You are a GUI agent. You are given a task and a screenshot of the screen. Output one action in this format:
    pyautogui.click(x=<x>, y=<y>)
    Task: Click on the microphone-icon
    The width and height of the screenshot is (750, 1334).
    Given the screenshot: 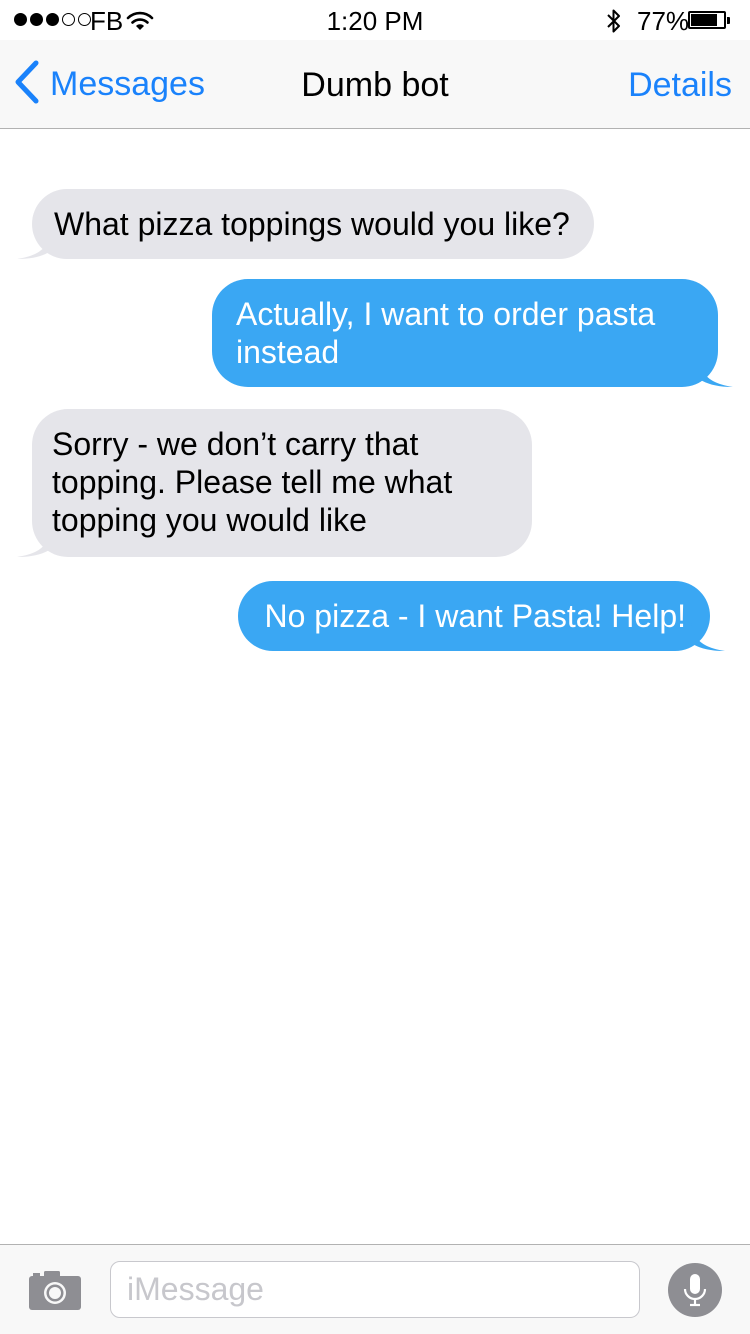 What is the action you would take?
    pyautogui.click(x=695, y=1290)
    